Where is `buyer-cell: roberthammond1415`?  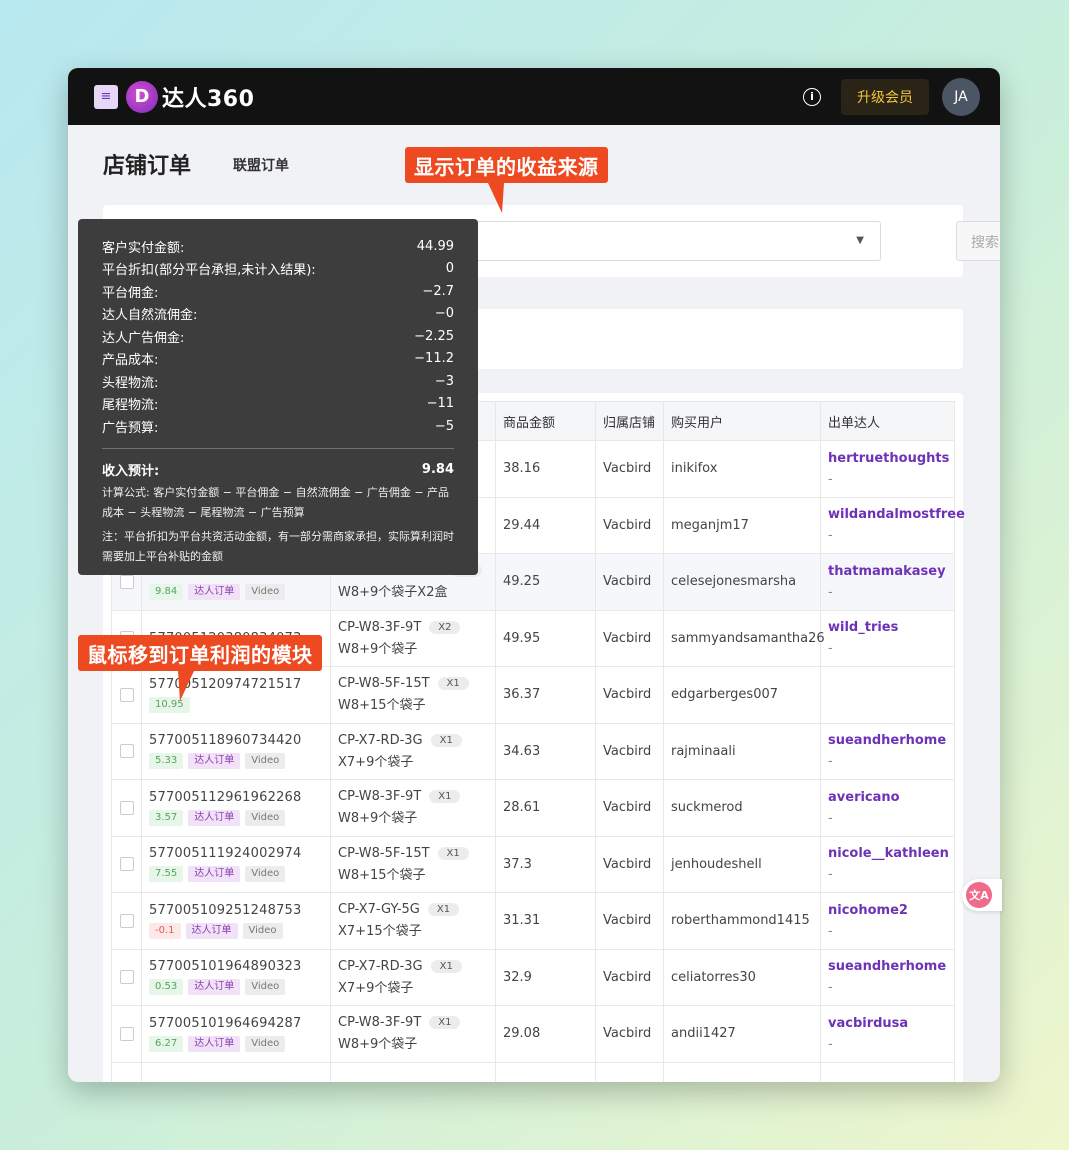 buyer-cell: roberthammond1415 is located at coordinates (742, 921).